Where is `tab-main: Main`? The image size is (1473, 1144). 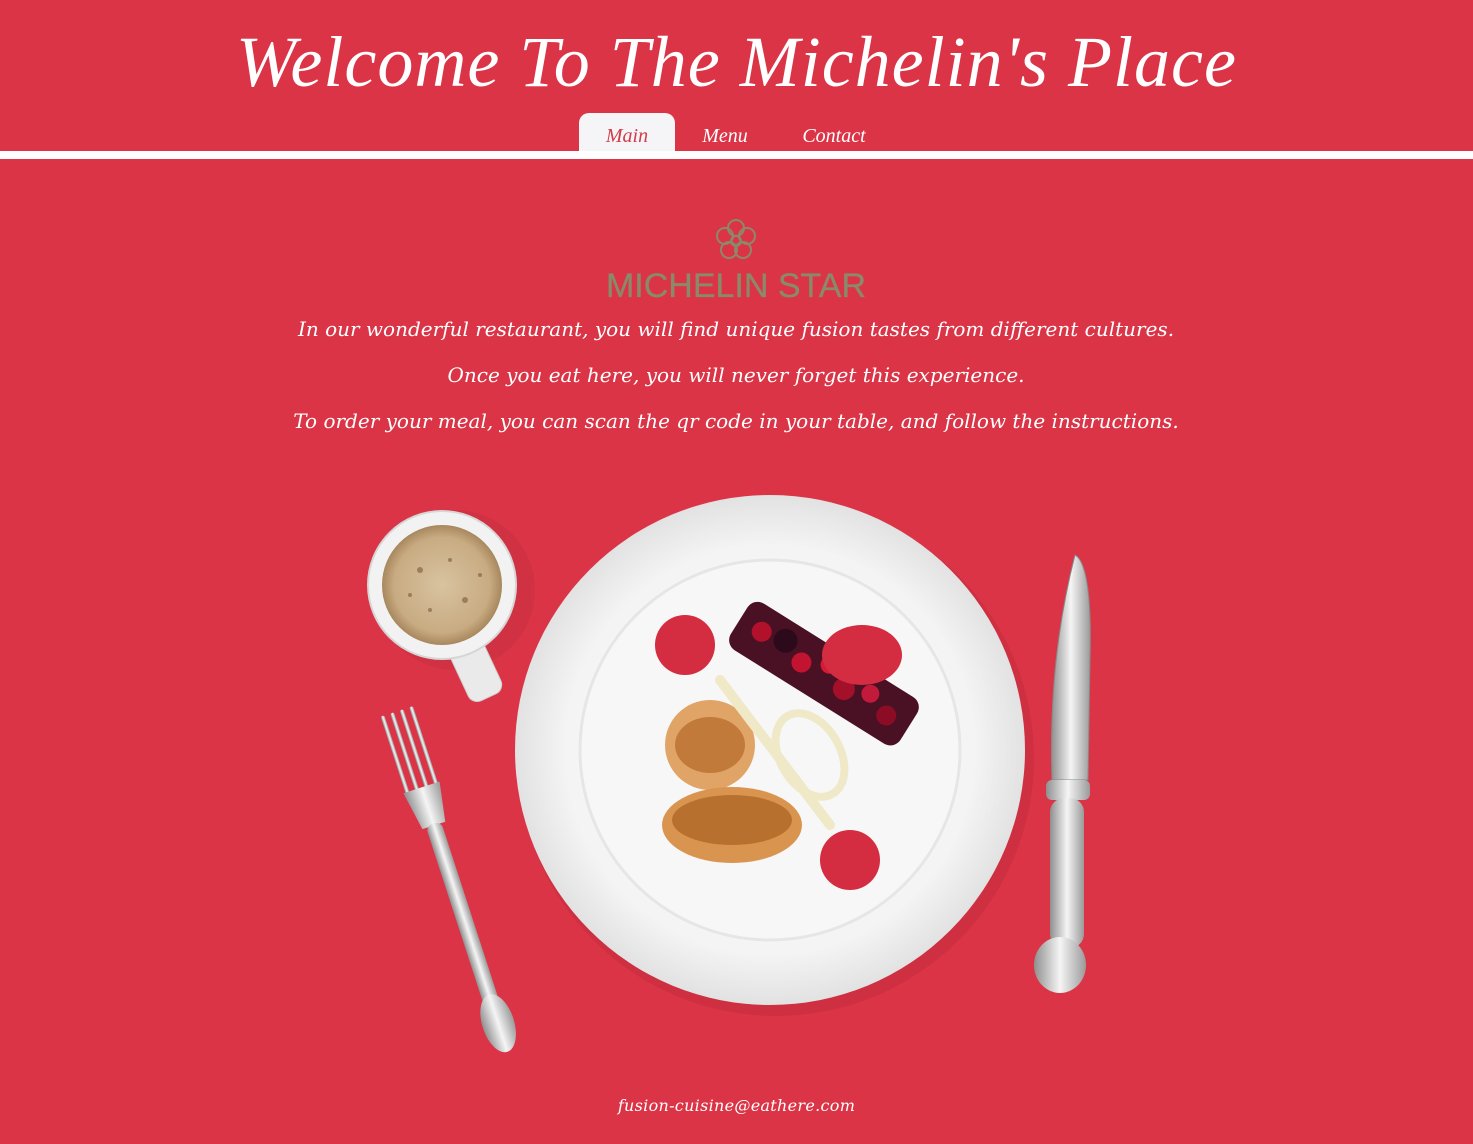
tab-main: Main is located at coordinates (627, 132).